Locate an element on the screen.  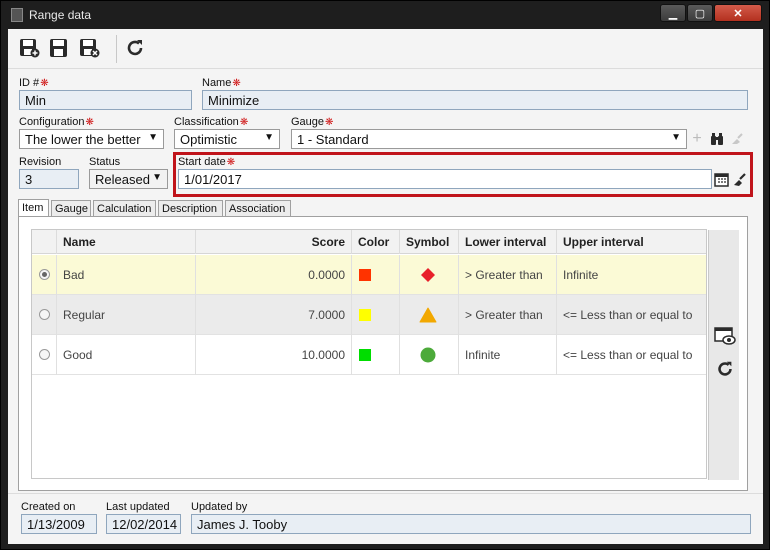
name-field: Minimize is located at coordinates (475, 100).